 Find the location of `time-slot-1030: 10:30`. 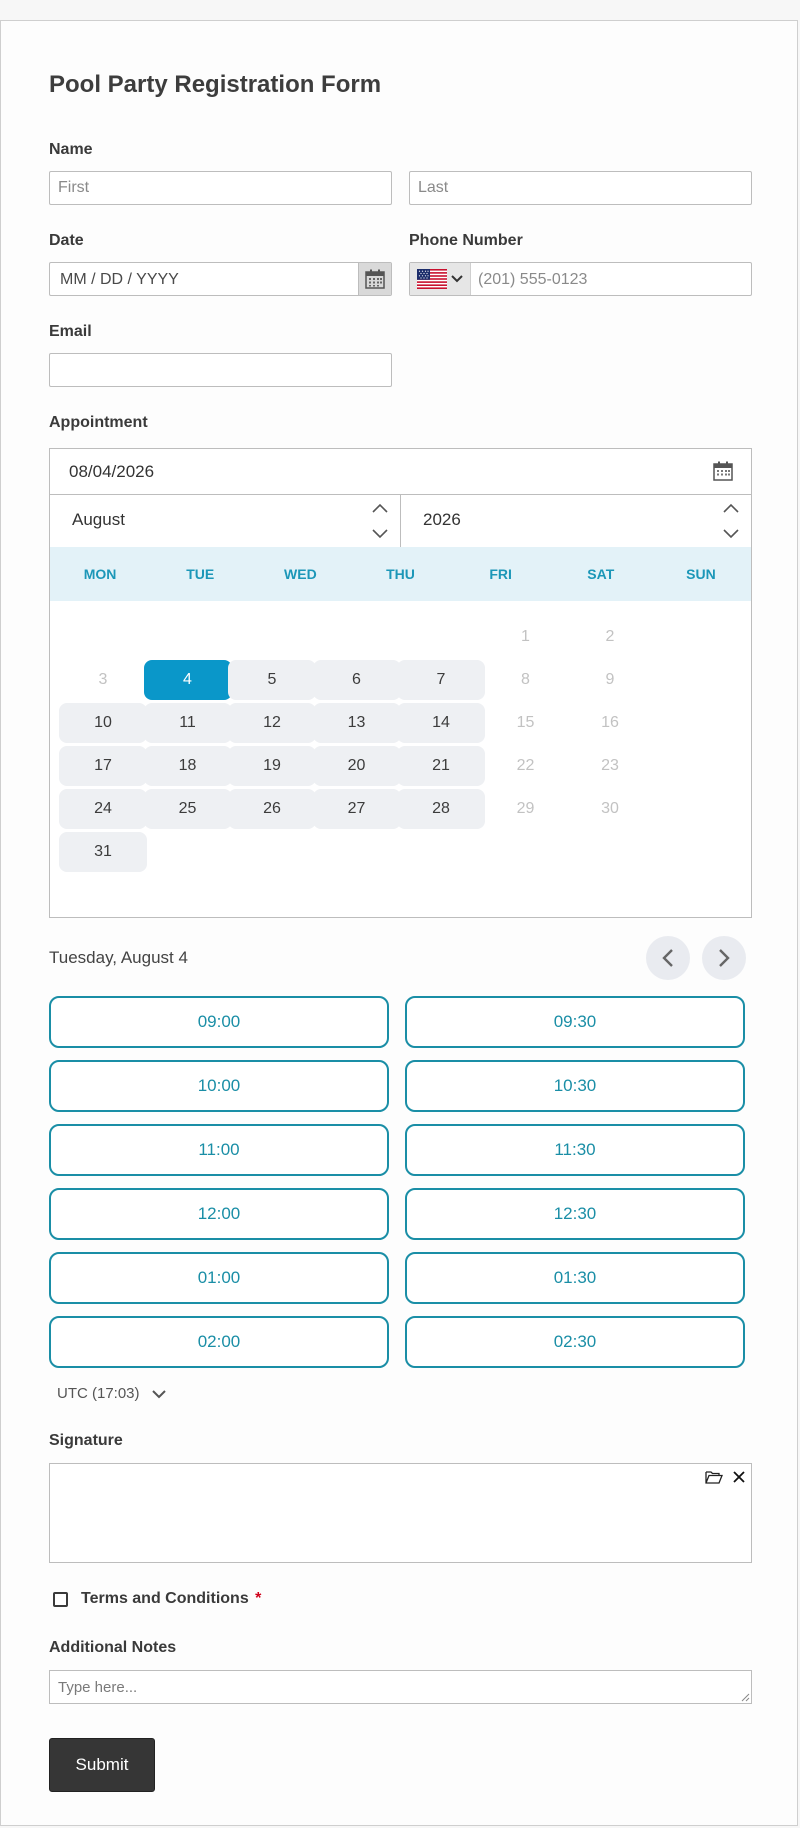

time-slot-1030: 10:30 is located at coordinates (575, 1086).